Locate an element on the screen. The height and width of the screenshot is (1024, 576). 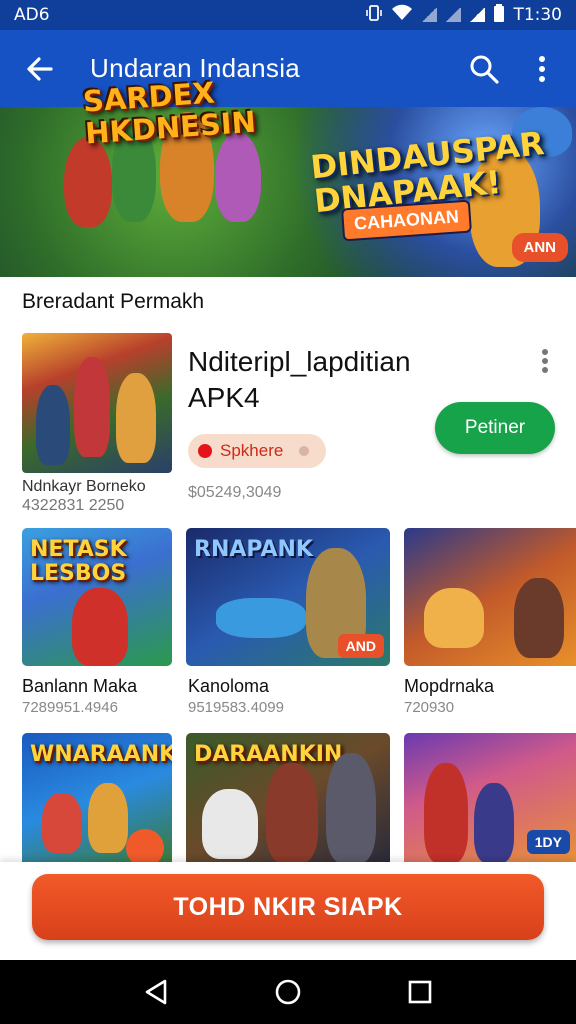
banner-title-left: SARDEX HKDNESIN is located at coordinates (169, 113).